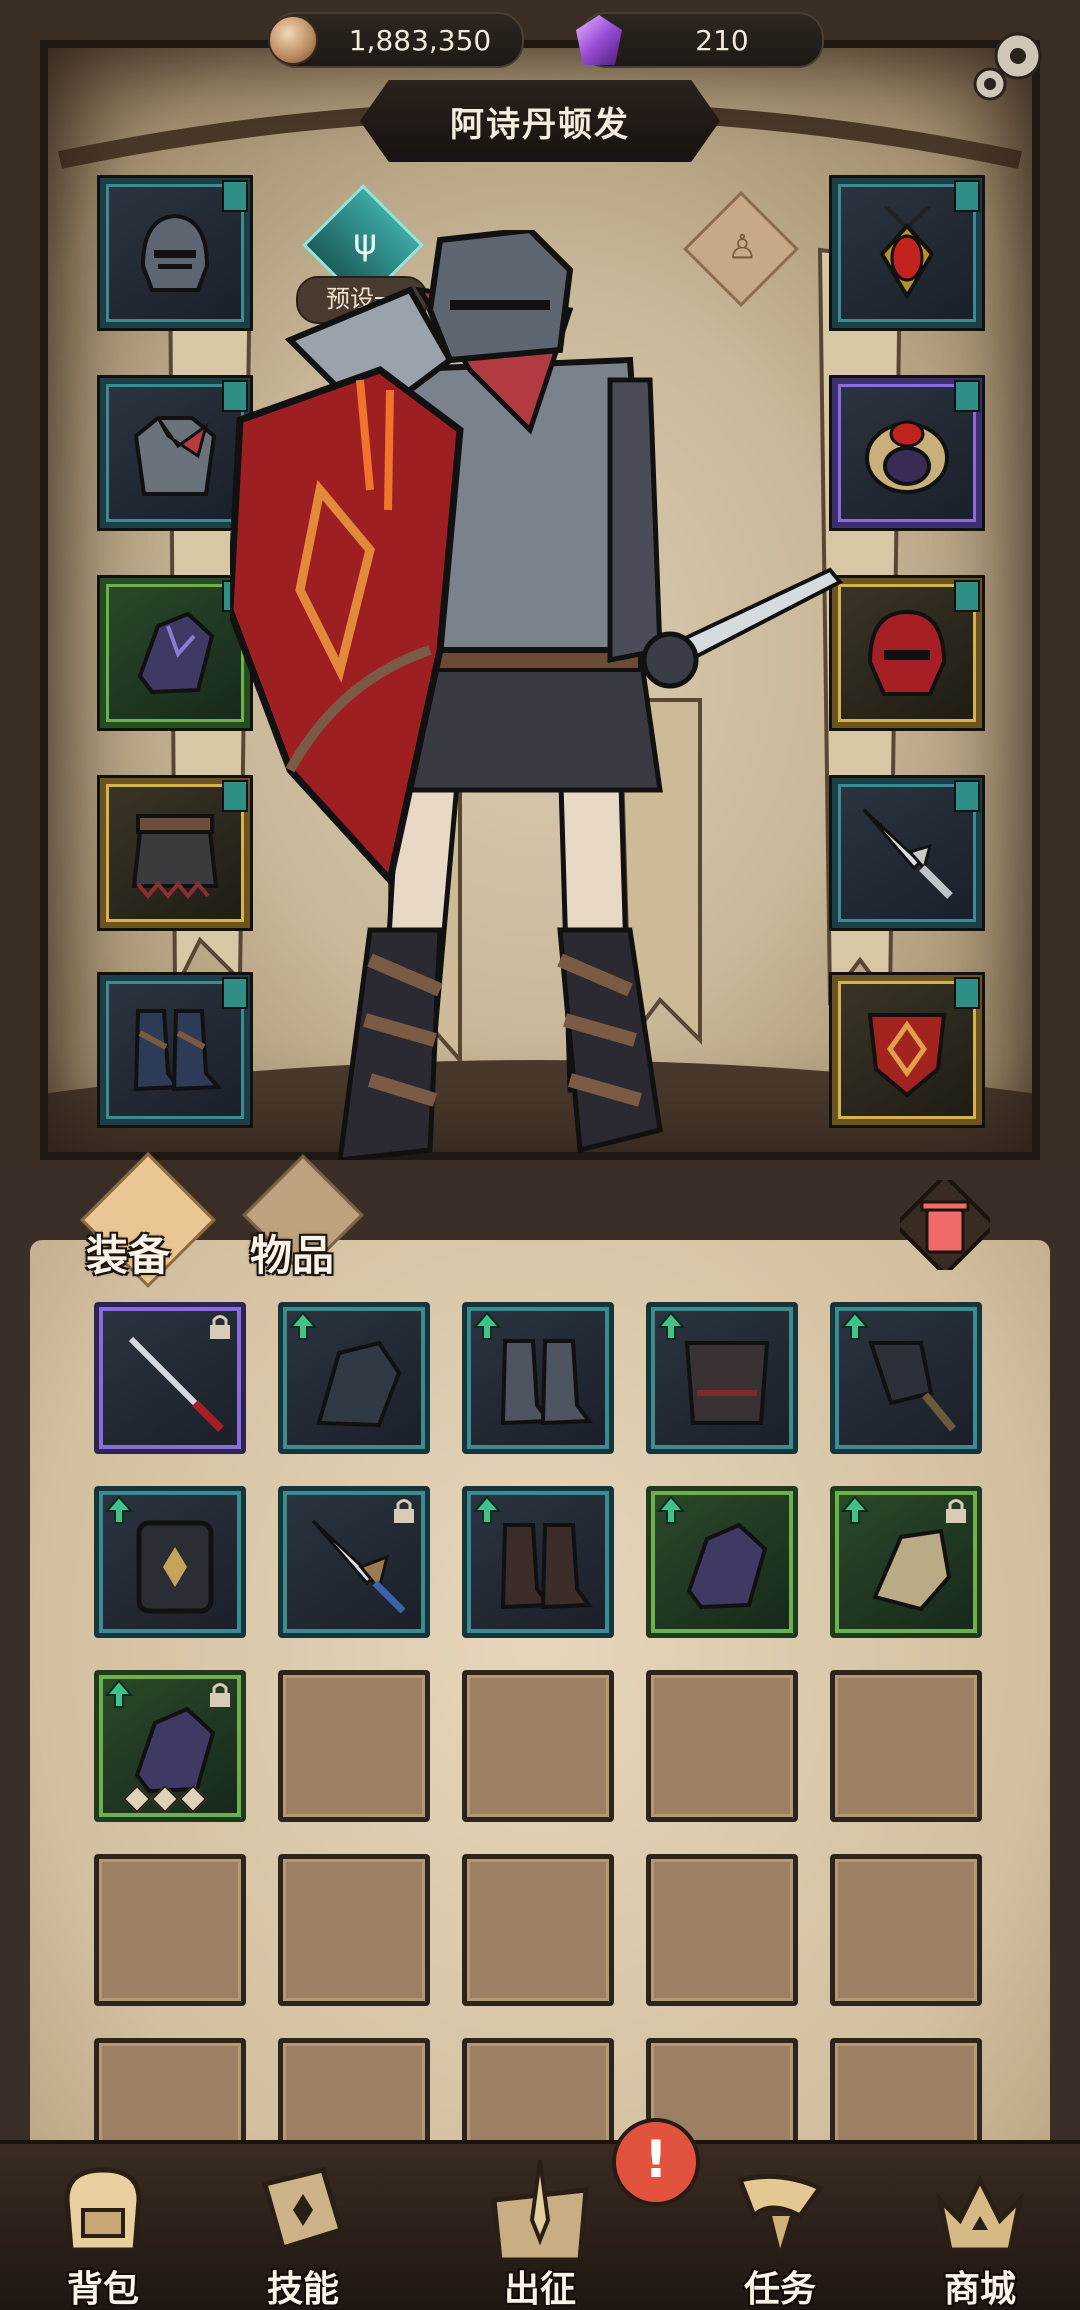  What do you see at coordinates (358, 1566) in the screenshot?
I see `short-sword-icon` at bounding box center [358, 1566].